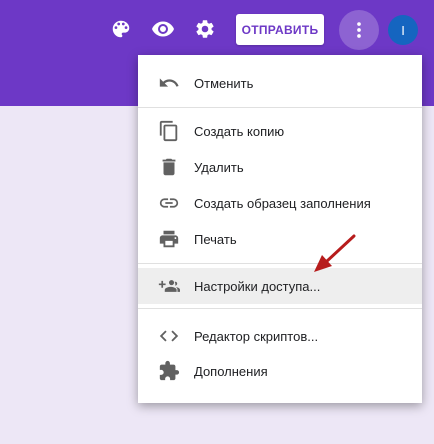 This screenshot has width=434, height=444. I want to click on print-icon, so click(169, 239).